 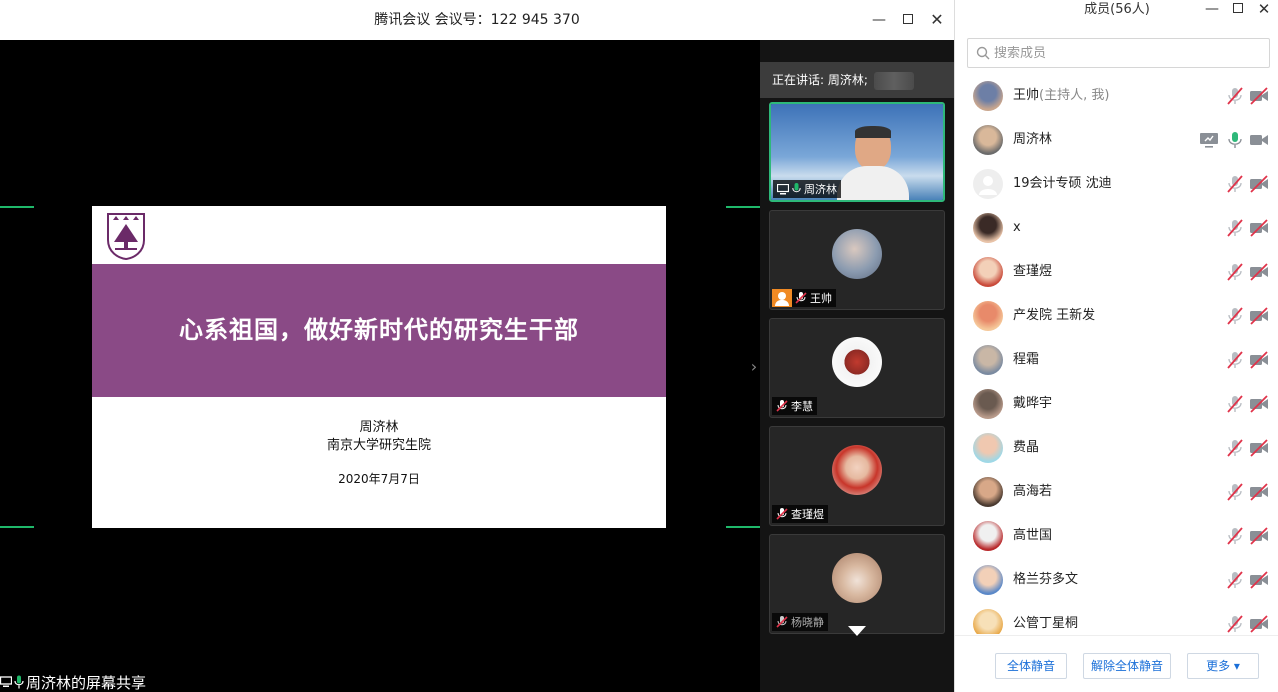 I want to click on member-row: 周济林, so click(x=1116, y=140).